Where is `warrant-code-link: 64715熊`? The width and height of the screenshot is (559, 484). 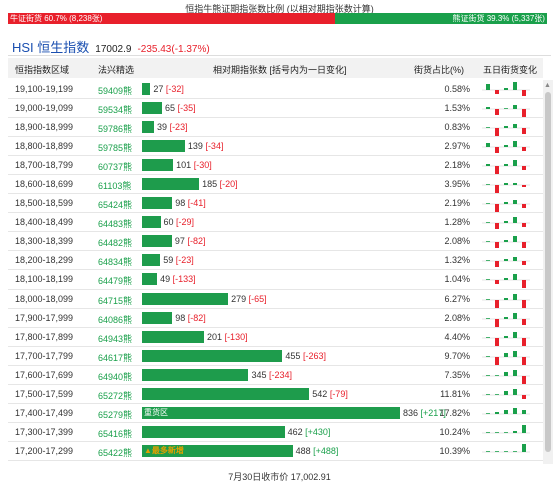 warrant-code-link: 64715熊 is located at coordinates (115, 300).